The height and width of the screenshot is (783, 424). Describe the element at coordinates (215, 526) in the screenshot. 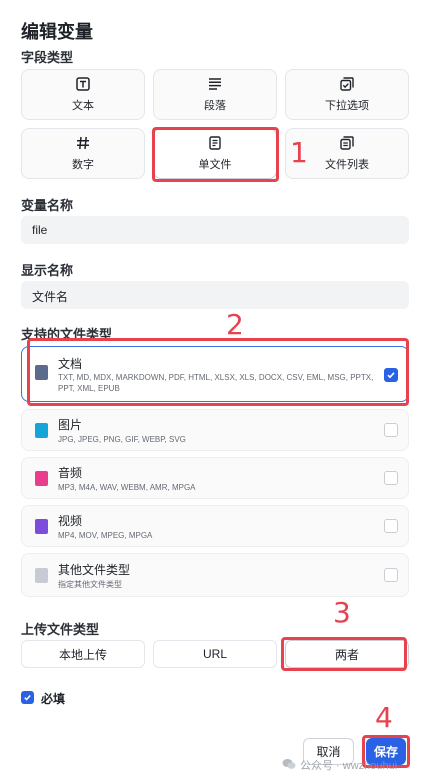

I see `file-type-video: 视频 MP4, MOV, MPEG, MPGA` at that location.